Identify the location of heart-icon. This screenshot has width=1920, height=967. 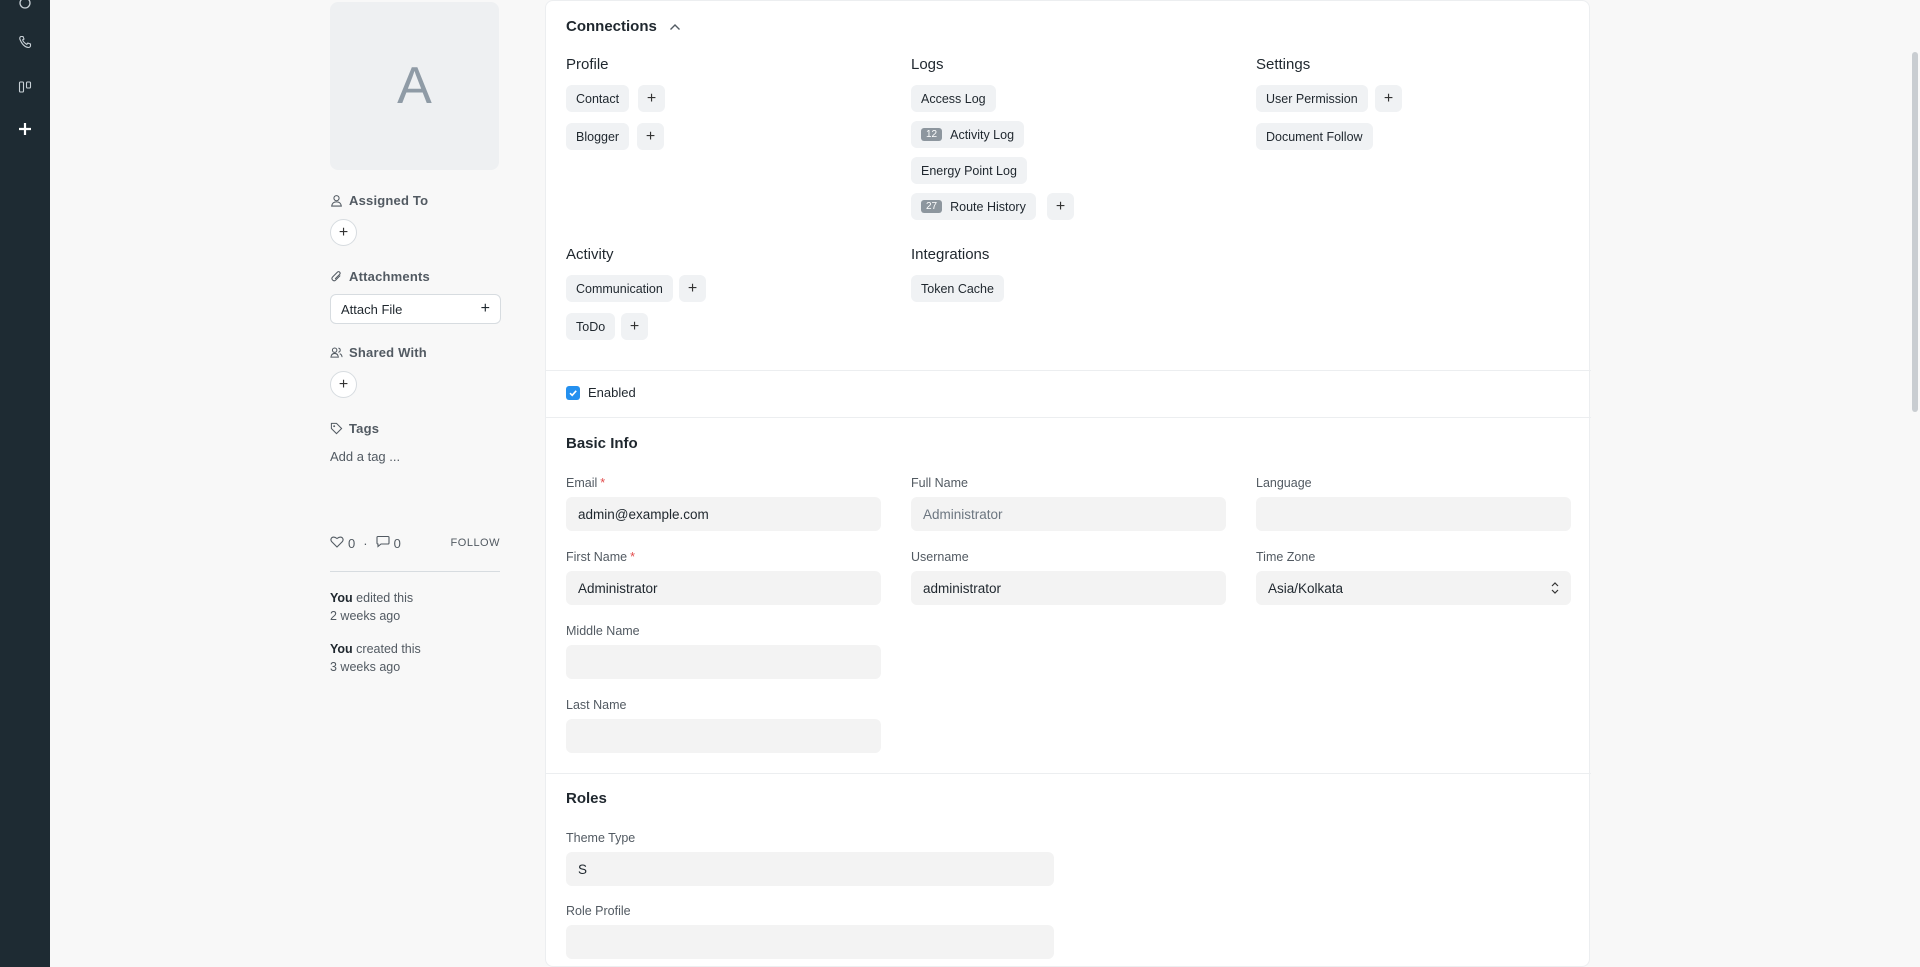
(337, 543).